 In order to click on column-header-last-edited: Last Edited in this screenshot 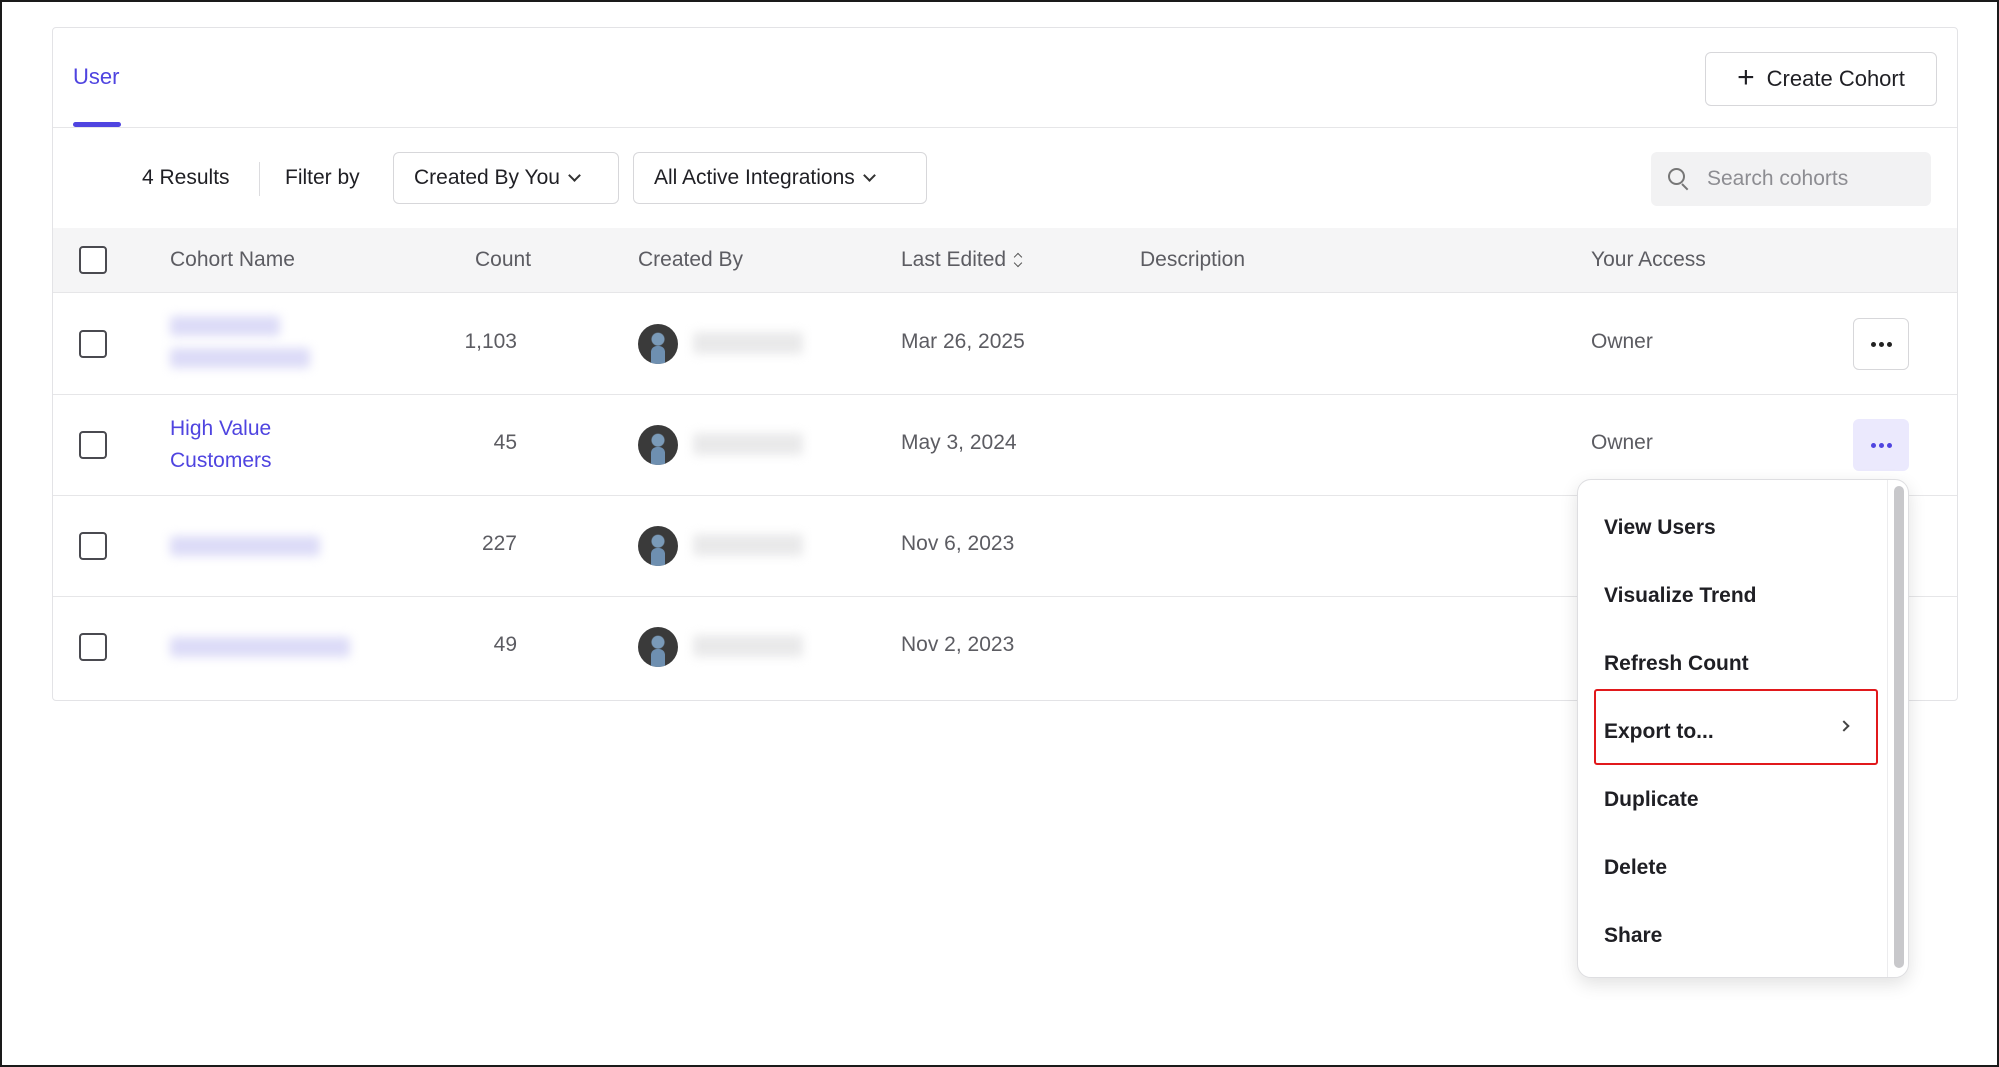, I will do `click(961, 260)`.